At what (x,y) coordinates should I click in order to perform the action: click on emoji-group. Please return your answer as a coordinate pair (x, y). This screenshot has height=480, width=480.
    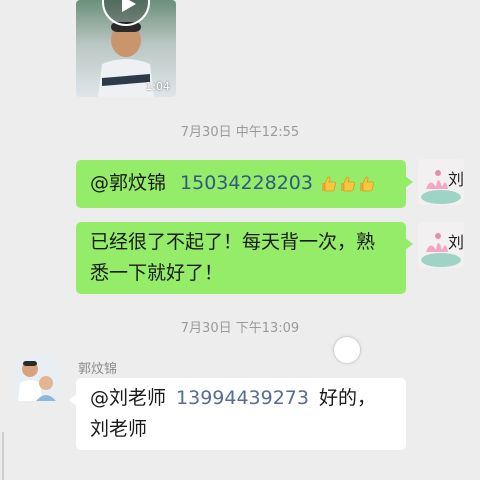
    Looking at the image, I should click on (347, 183).